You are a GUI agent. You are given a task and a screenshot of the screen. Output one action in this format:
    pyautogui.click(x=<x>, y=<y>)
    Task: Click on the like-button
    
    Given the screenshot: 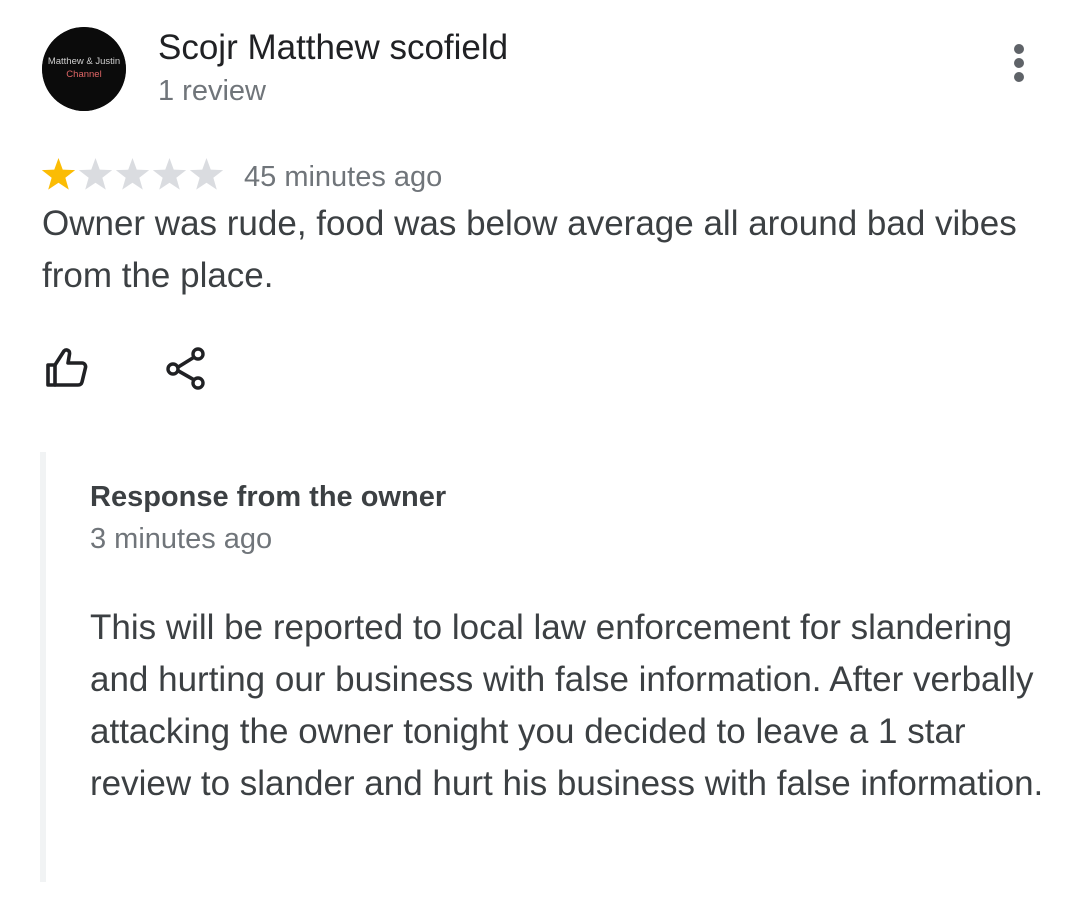 What is the action you would take?
    pyautogui.click(x=66, y=369)
    